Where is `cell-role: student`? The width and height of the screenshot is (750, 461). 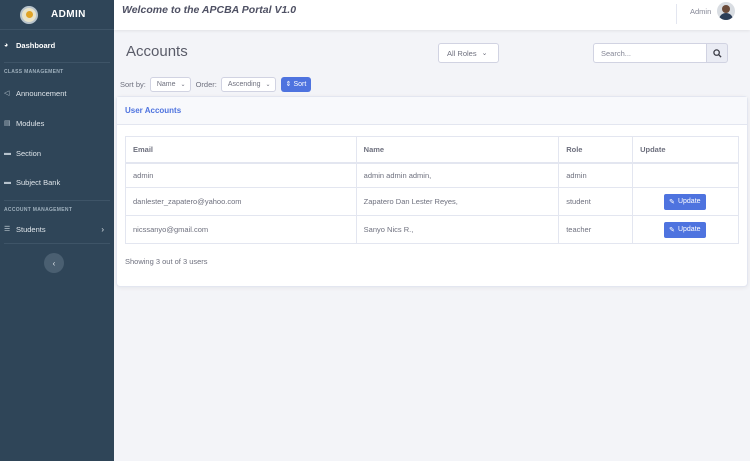
cell-role: student is located at coordinates (596, 201).